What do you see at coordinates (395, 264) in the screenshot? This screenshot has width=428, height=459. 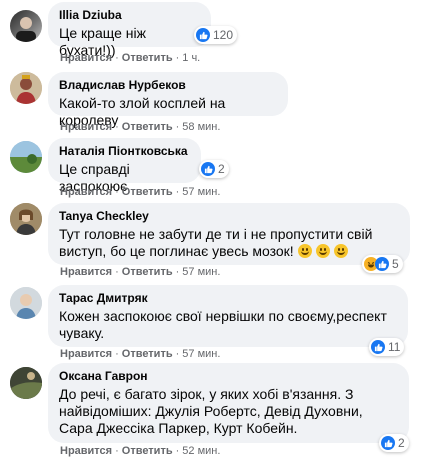 I see `reaction-number: 5` at bounding box center [395, 264].